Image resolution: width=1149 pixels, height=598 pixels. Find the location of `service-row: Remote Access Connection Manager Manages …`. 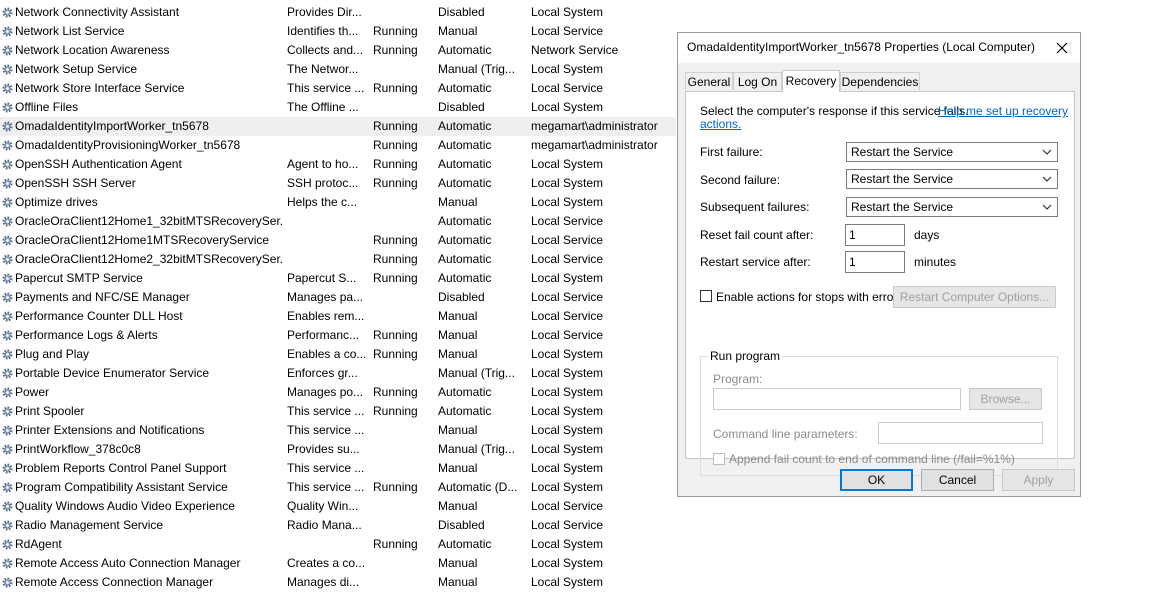

service-row: Remote Access Connection Manager Manages … is located at coordinates (338, 582).